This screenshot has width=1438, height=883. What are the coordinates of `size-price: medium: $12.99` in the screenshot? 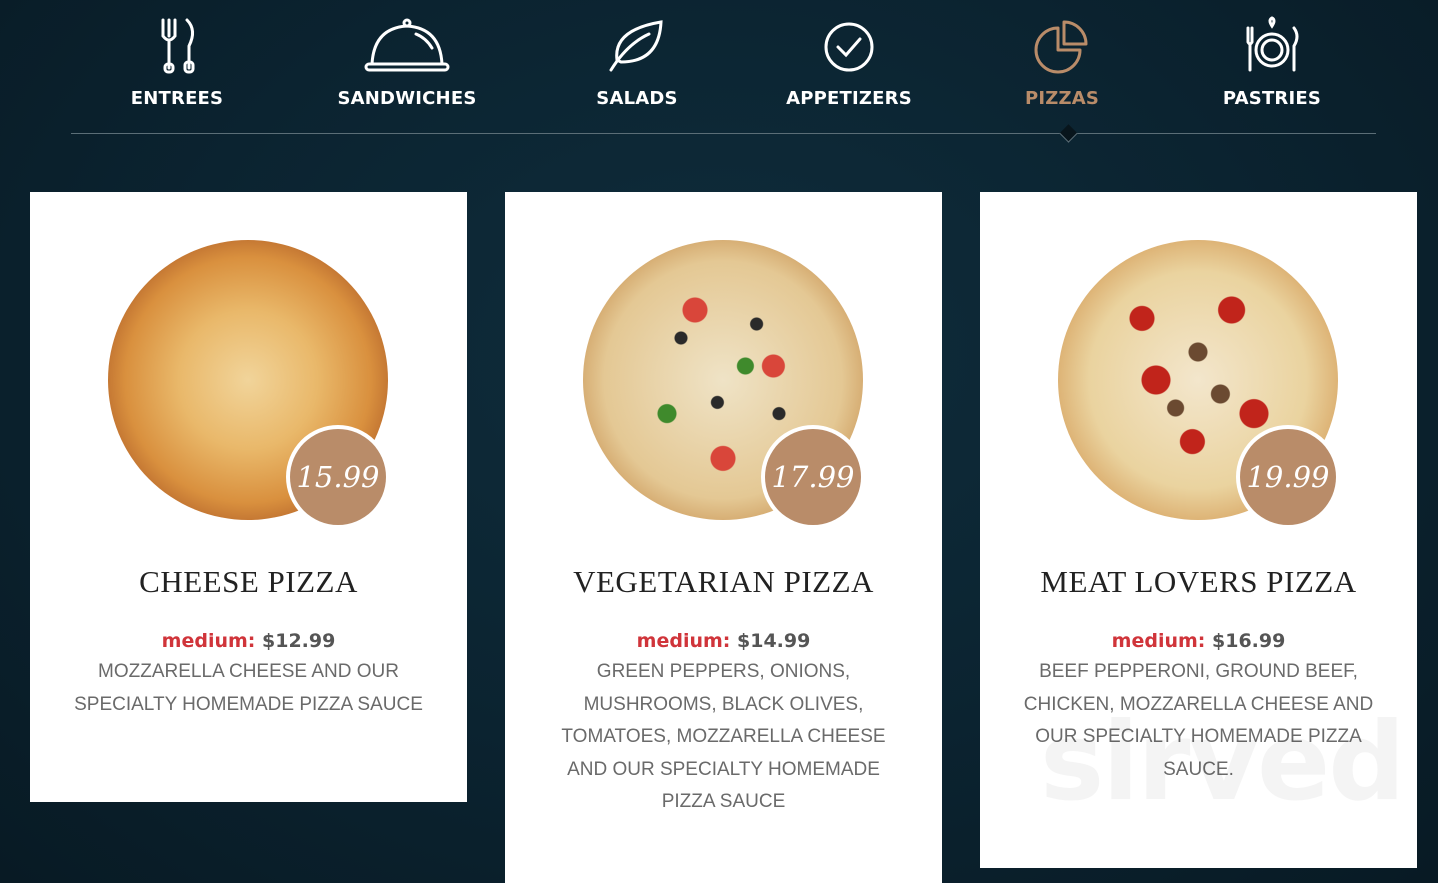 It's located at (248, 641).